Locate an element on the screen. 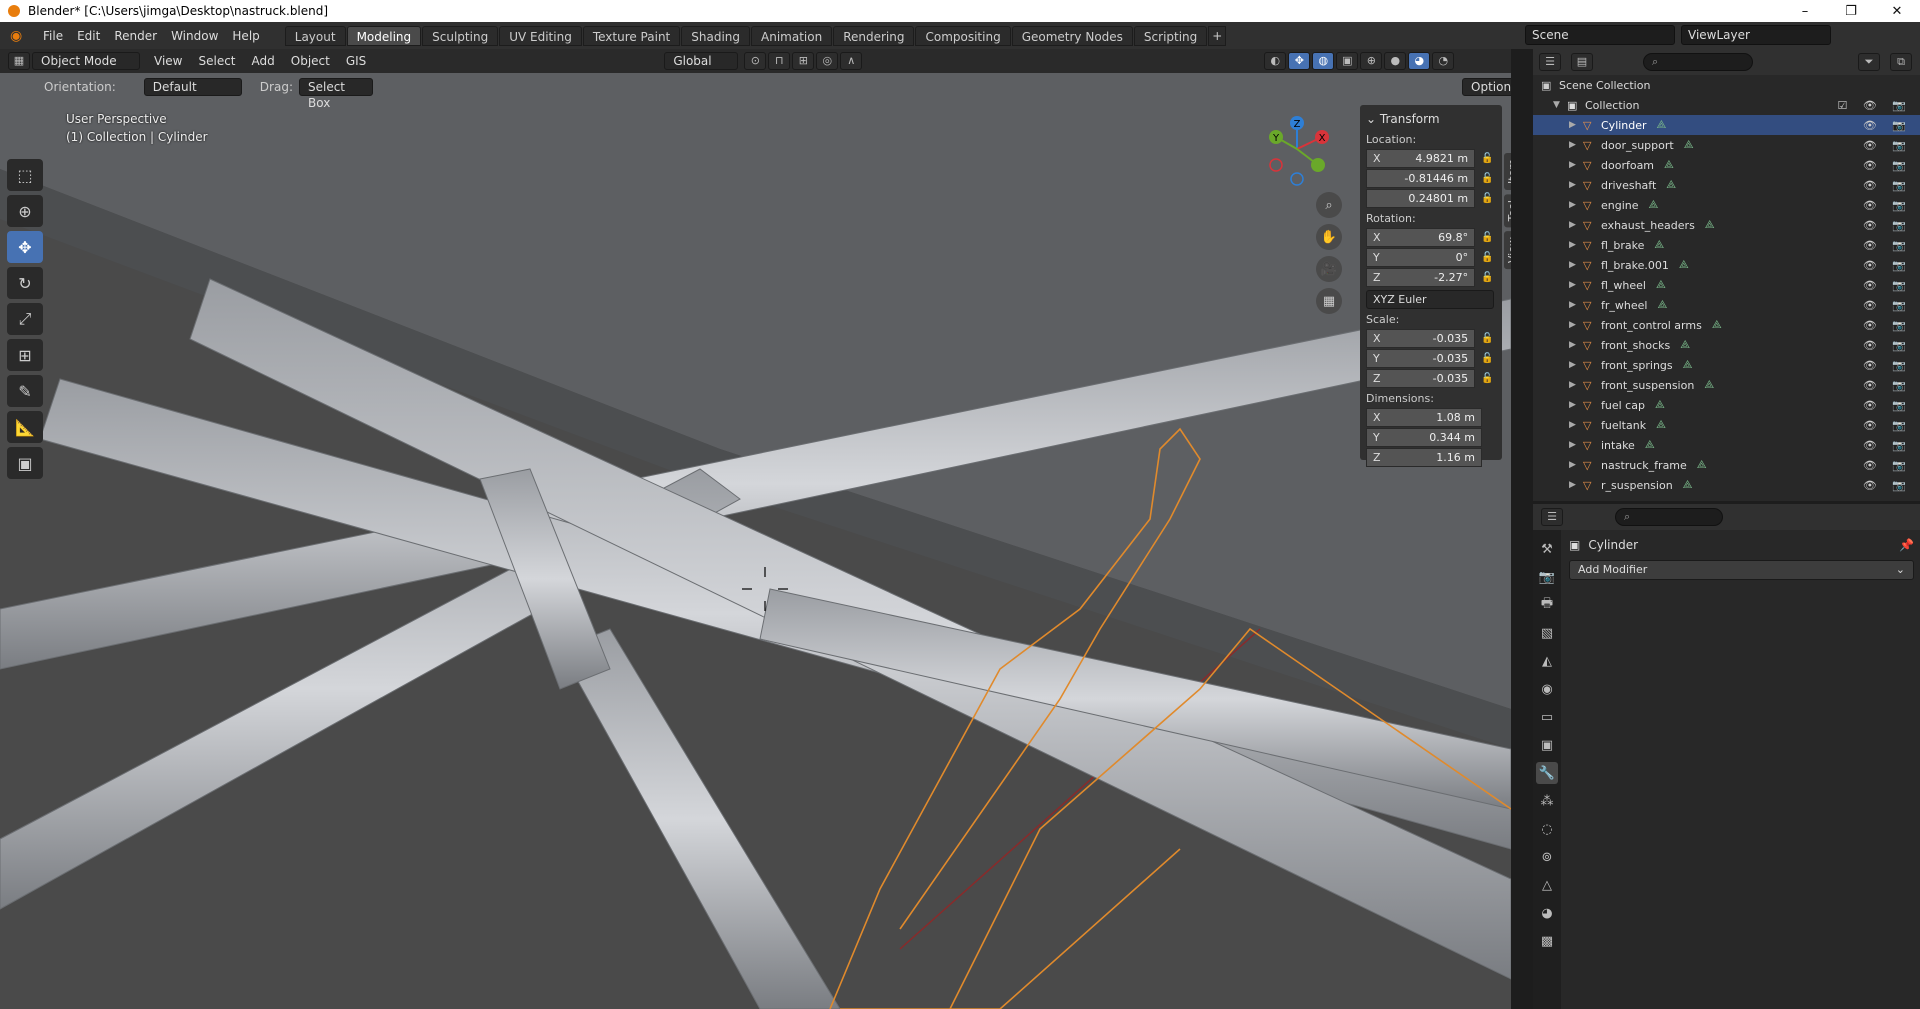  rendered-shading-icon: ◔ is located at coordinates (1443, 61).